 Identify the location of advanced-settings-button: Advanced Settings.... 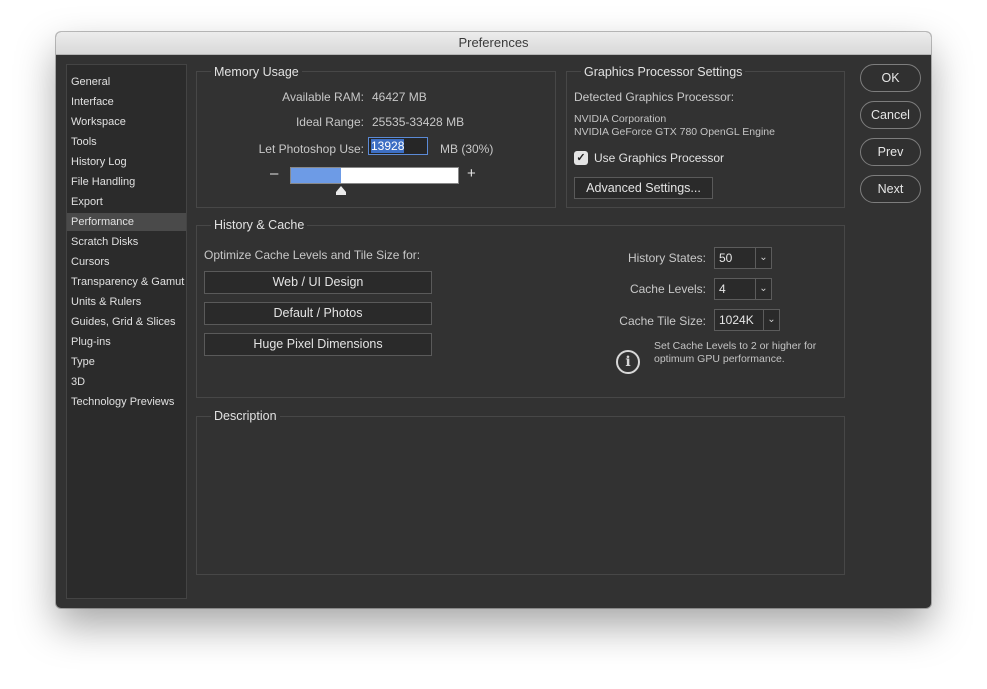
(643, 188).